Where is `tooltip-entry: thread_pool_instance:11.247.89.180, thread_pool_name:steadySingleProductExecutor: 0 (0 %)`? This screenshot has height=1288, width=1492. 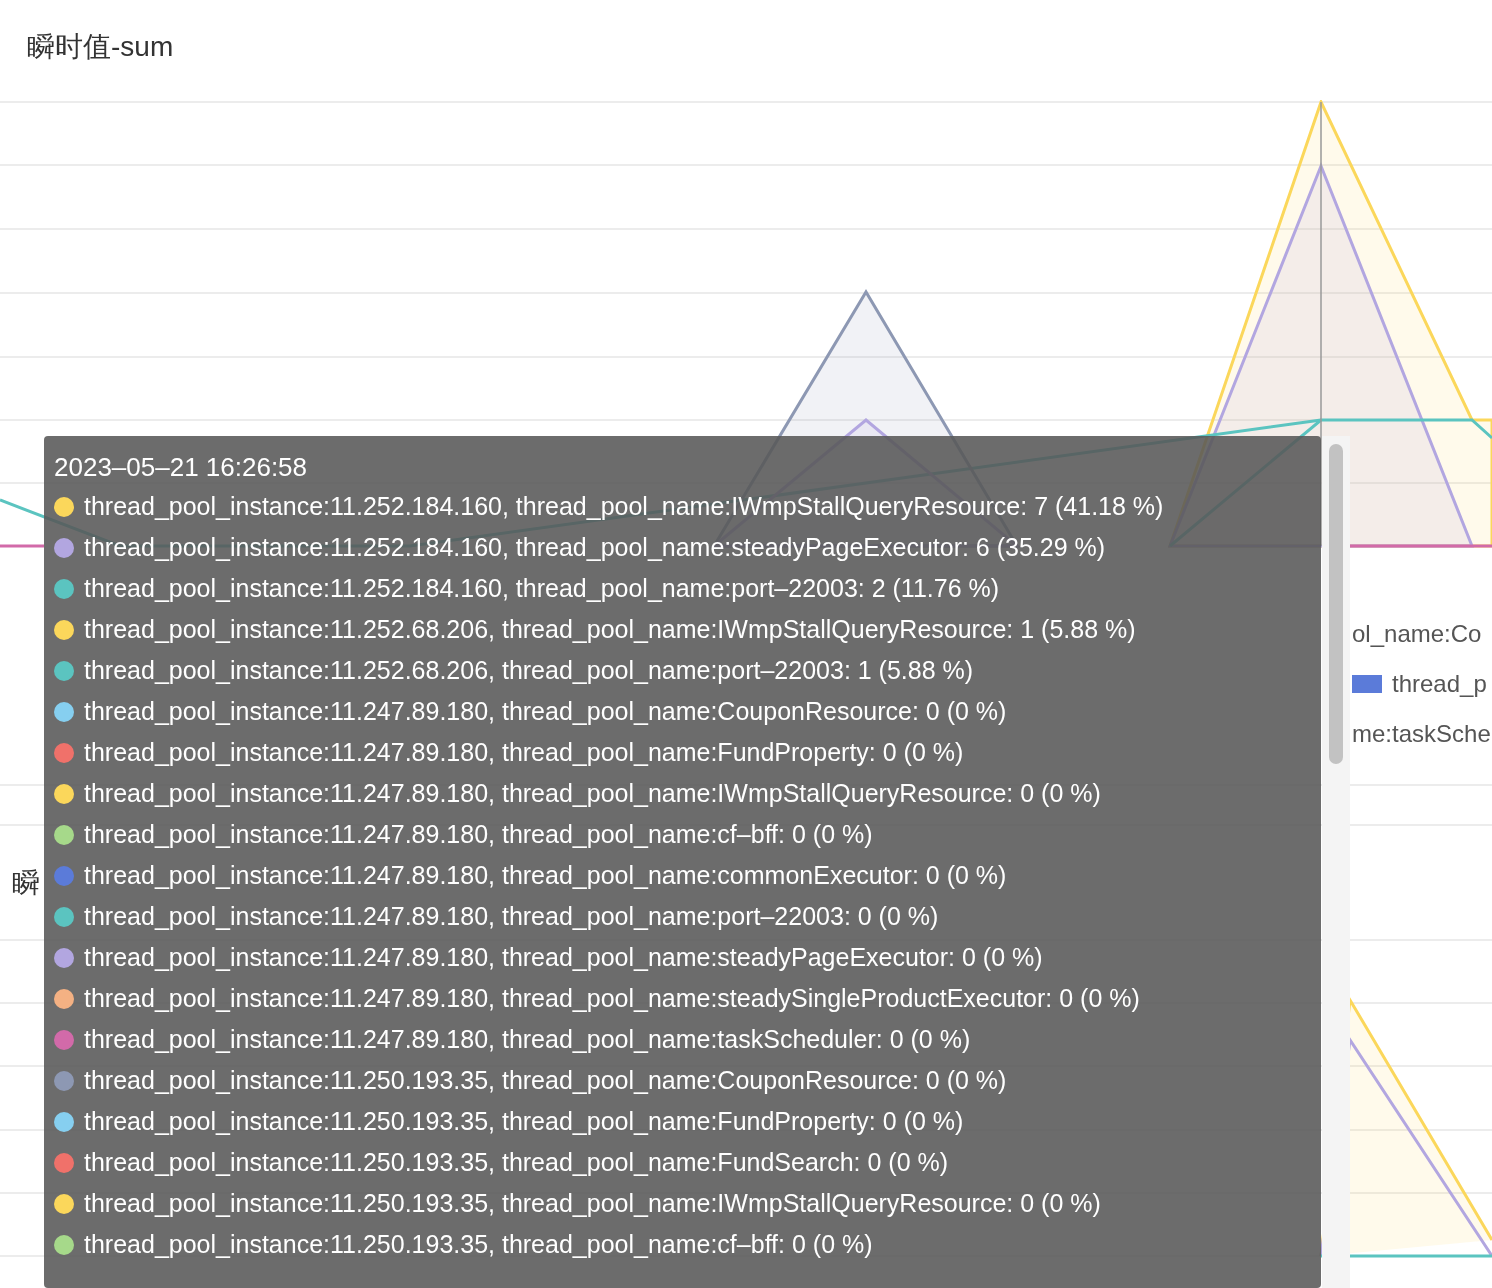
tooltip-entry: thread_pool_instance:11.247.89.180, thread_pool_name:steadySingleProductExecutor: 0 (0 %) is located at coordinates (612, 998).